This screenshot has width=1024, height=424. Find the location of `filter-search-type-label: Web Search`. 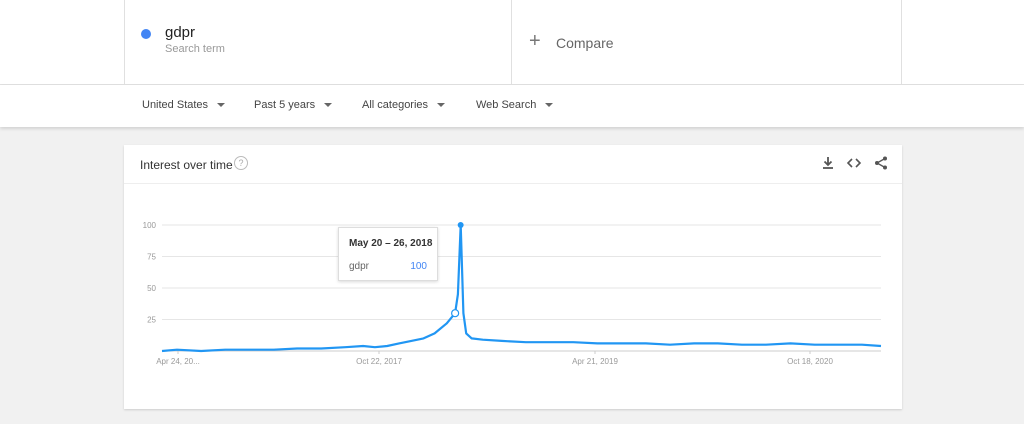

filter-search-type-label: Web Search is located at coordinates (506, 105).